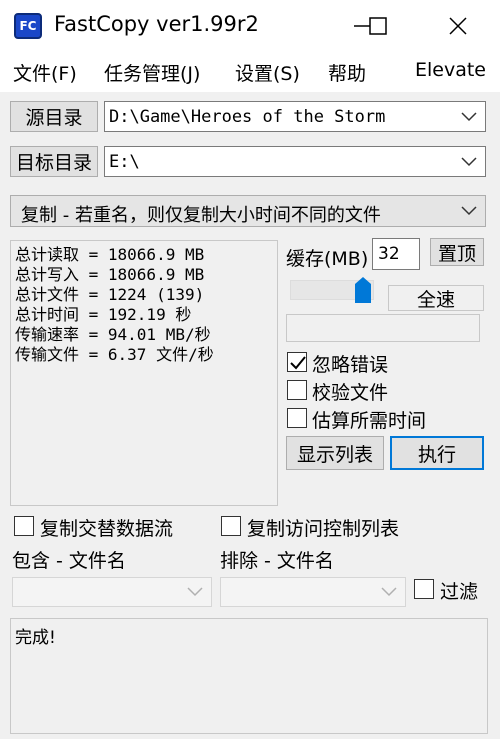 The height and width of the screenshot is (739, 500). I want to click on checkmark-icon, so click(298, 363).